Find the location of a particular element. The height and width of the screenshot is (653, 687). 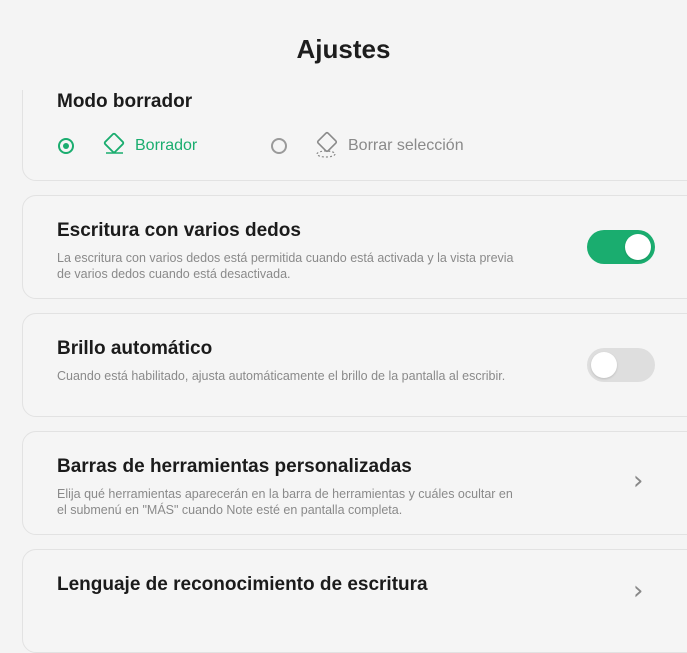

recognition-language-title: Lenguaje de reconocimiento de escritura is located at coordinates (242, 584).